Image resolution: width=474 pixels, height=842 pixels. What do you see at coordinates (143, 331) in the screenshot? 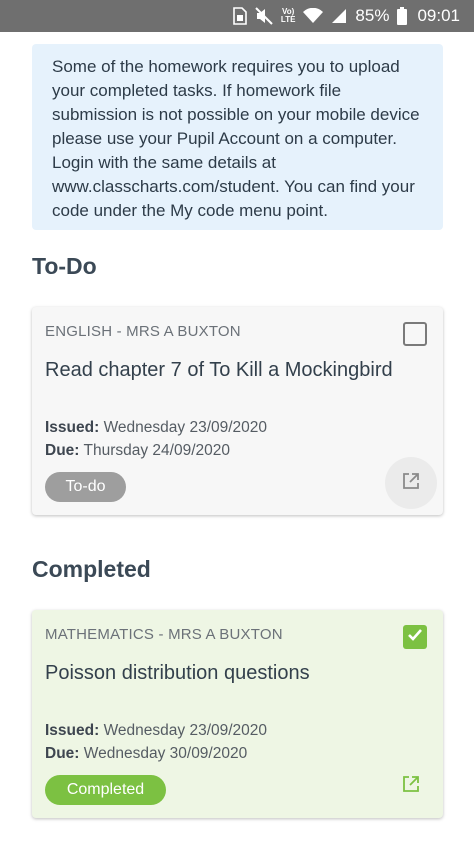
I see `card-subject: ENGLISH - MRS A BUXTON` at bounding box center [143, 331].